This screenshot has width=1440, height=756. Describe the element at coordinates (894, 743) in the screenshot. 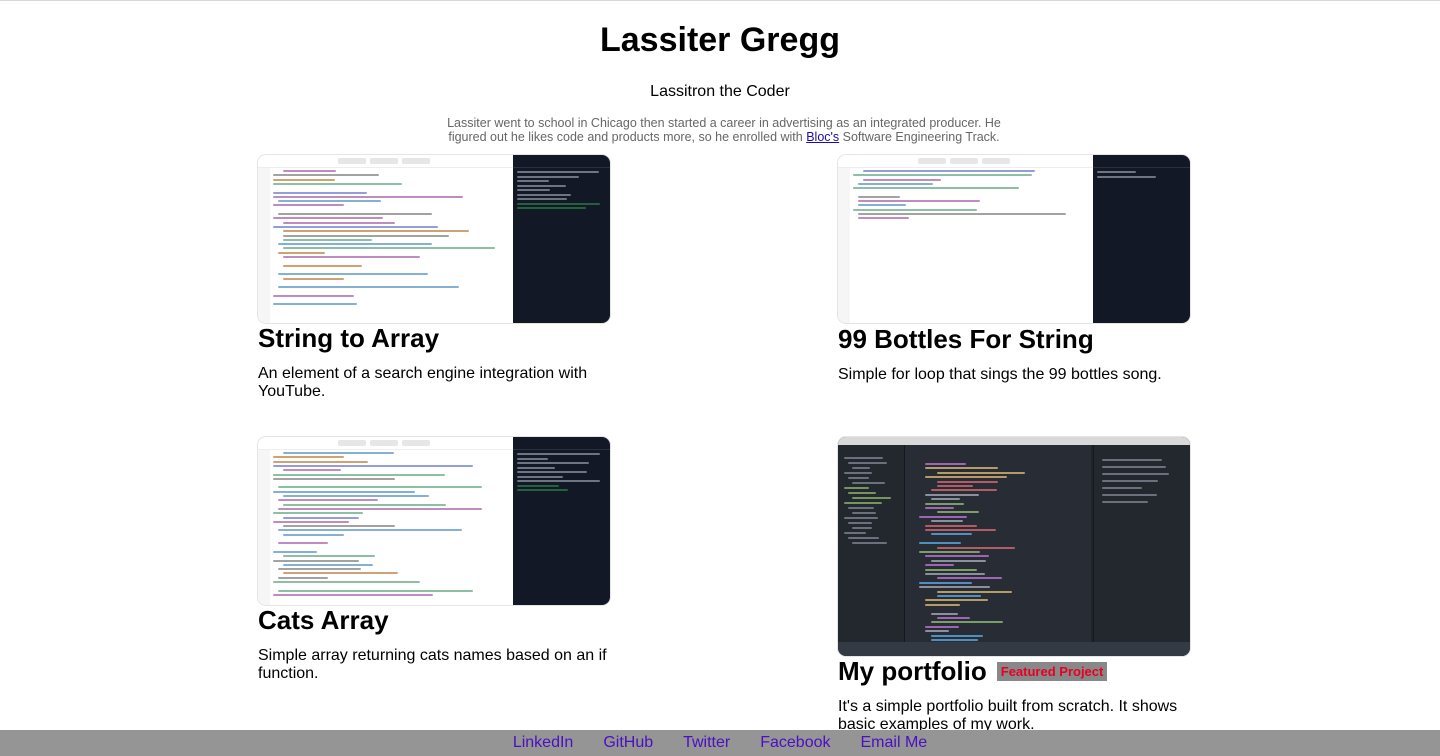

I see `email-link: Email Me` at that location.